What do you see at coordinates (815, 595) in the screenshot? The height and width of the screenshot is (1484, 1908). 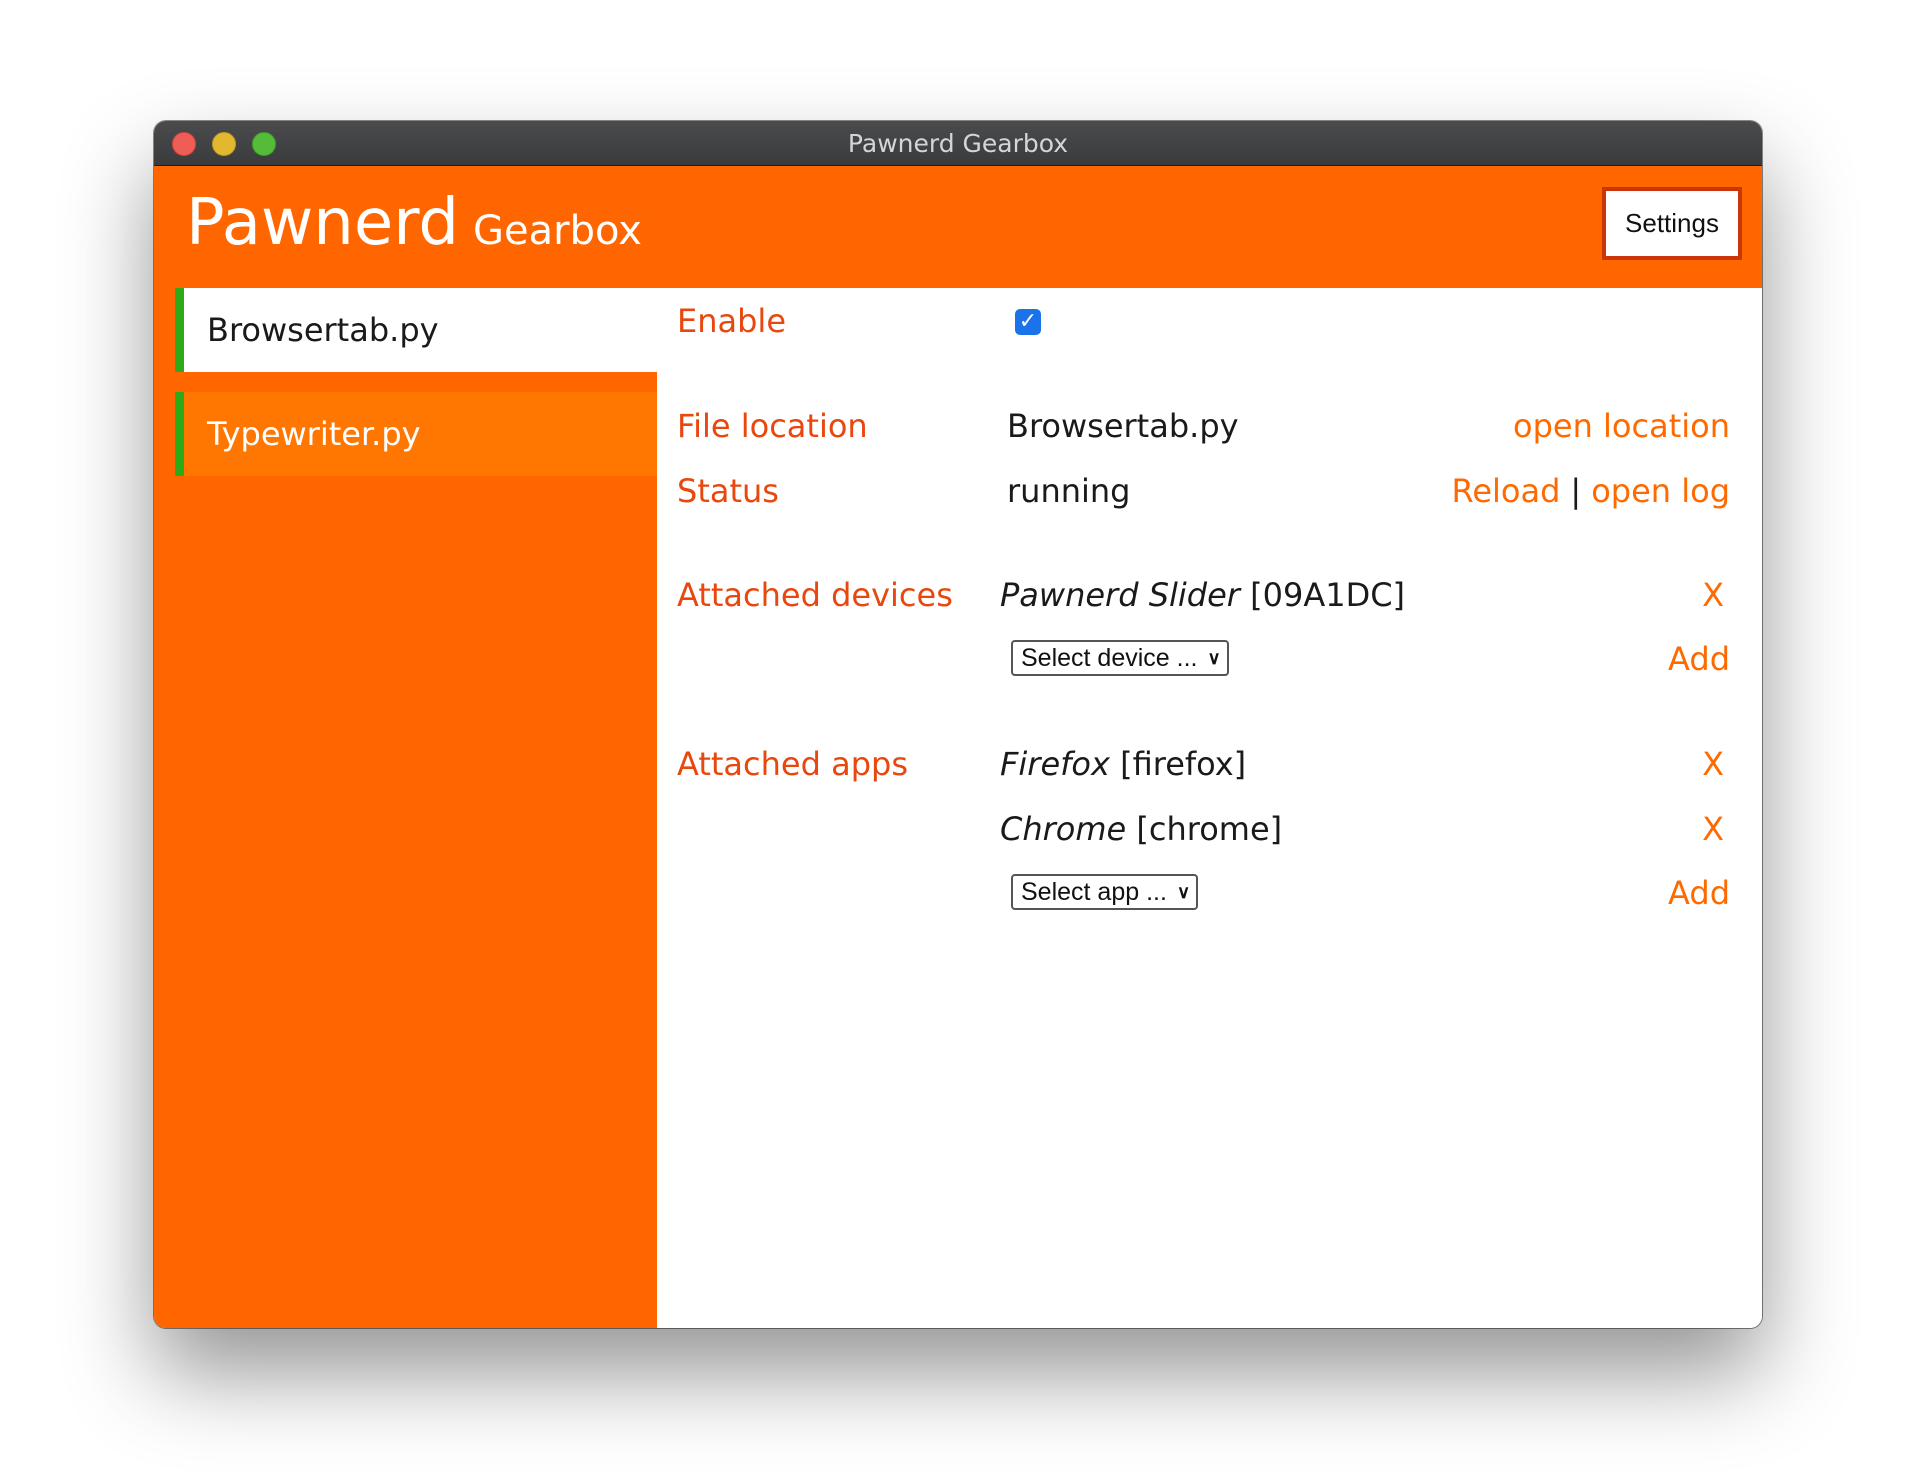 I see `attached-devices-label: Attached devices` at bounding box center [815, 595].